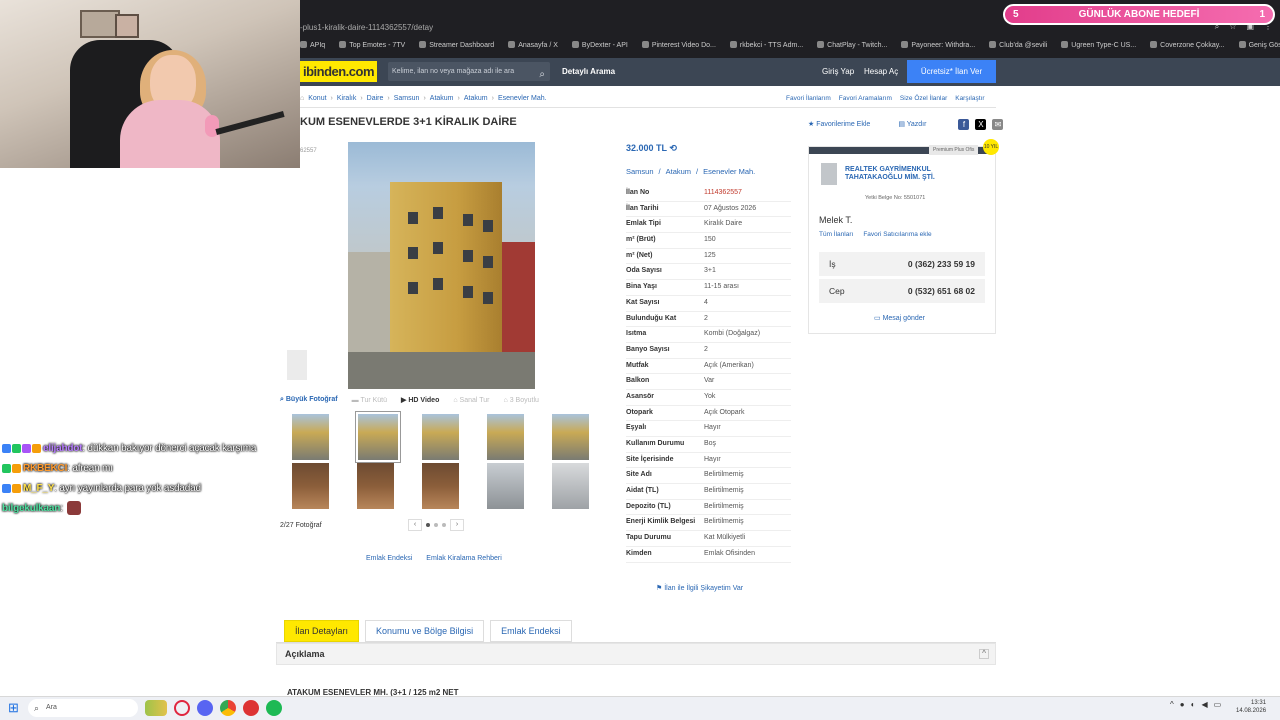  What do you see at coordinates (83, 708) in the screenshot?
I see `taskbar-search: ⌕ Ara` at bounding box center [83, 708].